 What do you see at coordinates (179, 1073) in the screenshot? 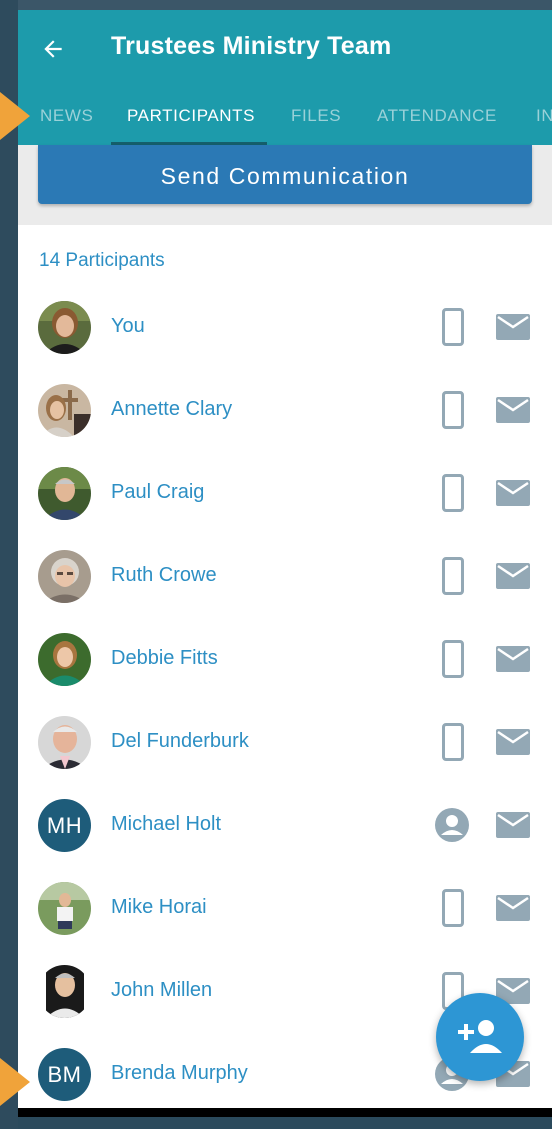
I see `participant-name: Brenda Murphy` at bounding box center [179, 1073].